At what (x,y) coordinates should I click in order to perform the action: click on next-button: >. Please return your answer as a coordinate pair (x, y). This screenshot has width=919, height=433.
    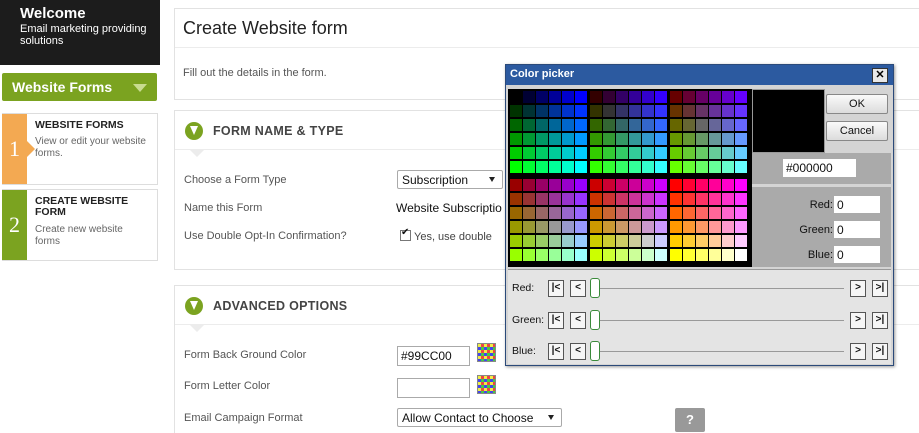
    Looking at the image, I should click on (858, 288).